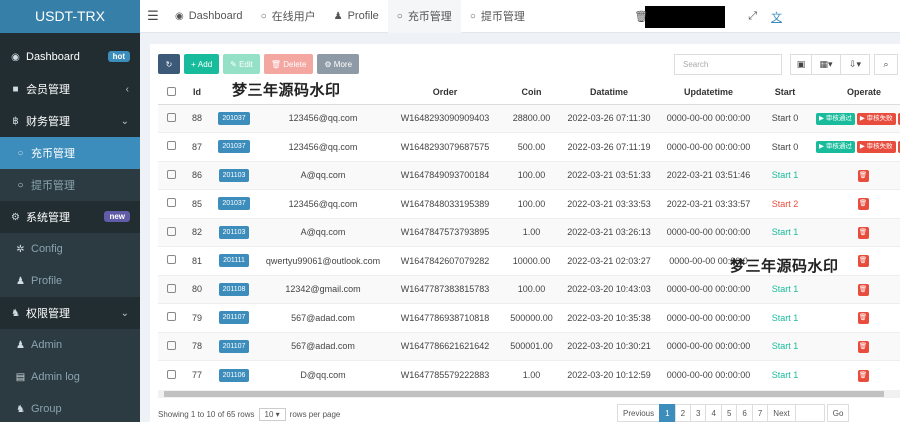 The width and height of the screenshot is (900, 422). I want to click on cell-updatetime: 2022-03-21 03:51:46, so click(708, 175).